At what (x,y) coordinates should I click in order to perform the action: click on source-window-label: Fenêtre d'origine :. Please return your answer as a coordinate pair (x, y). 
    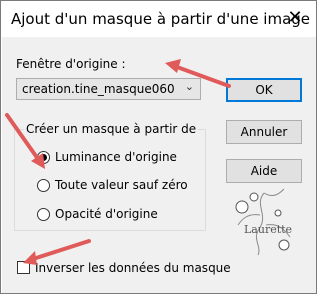
    Looking at the image, I should click on (71, 64).